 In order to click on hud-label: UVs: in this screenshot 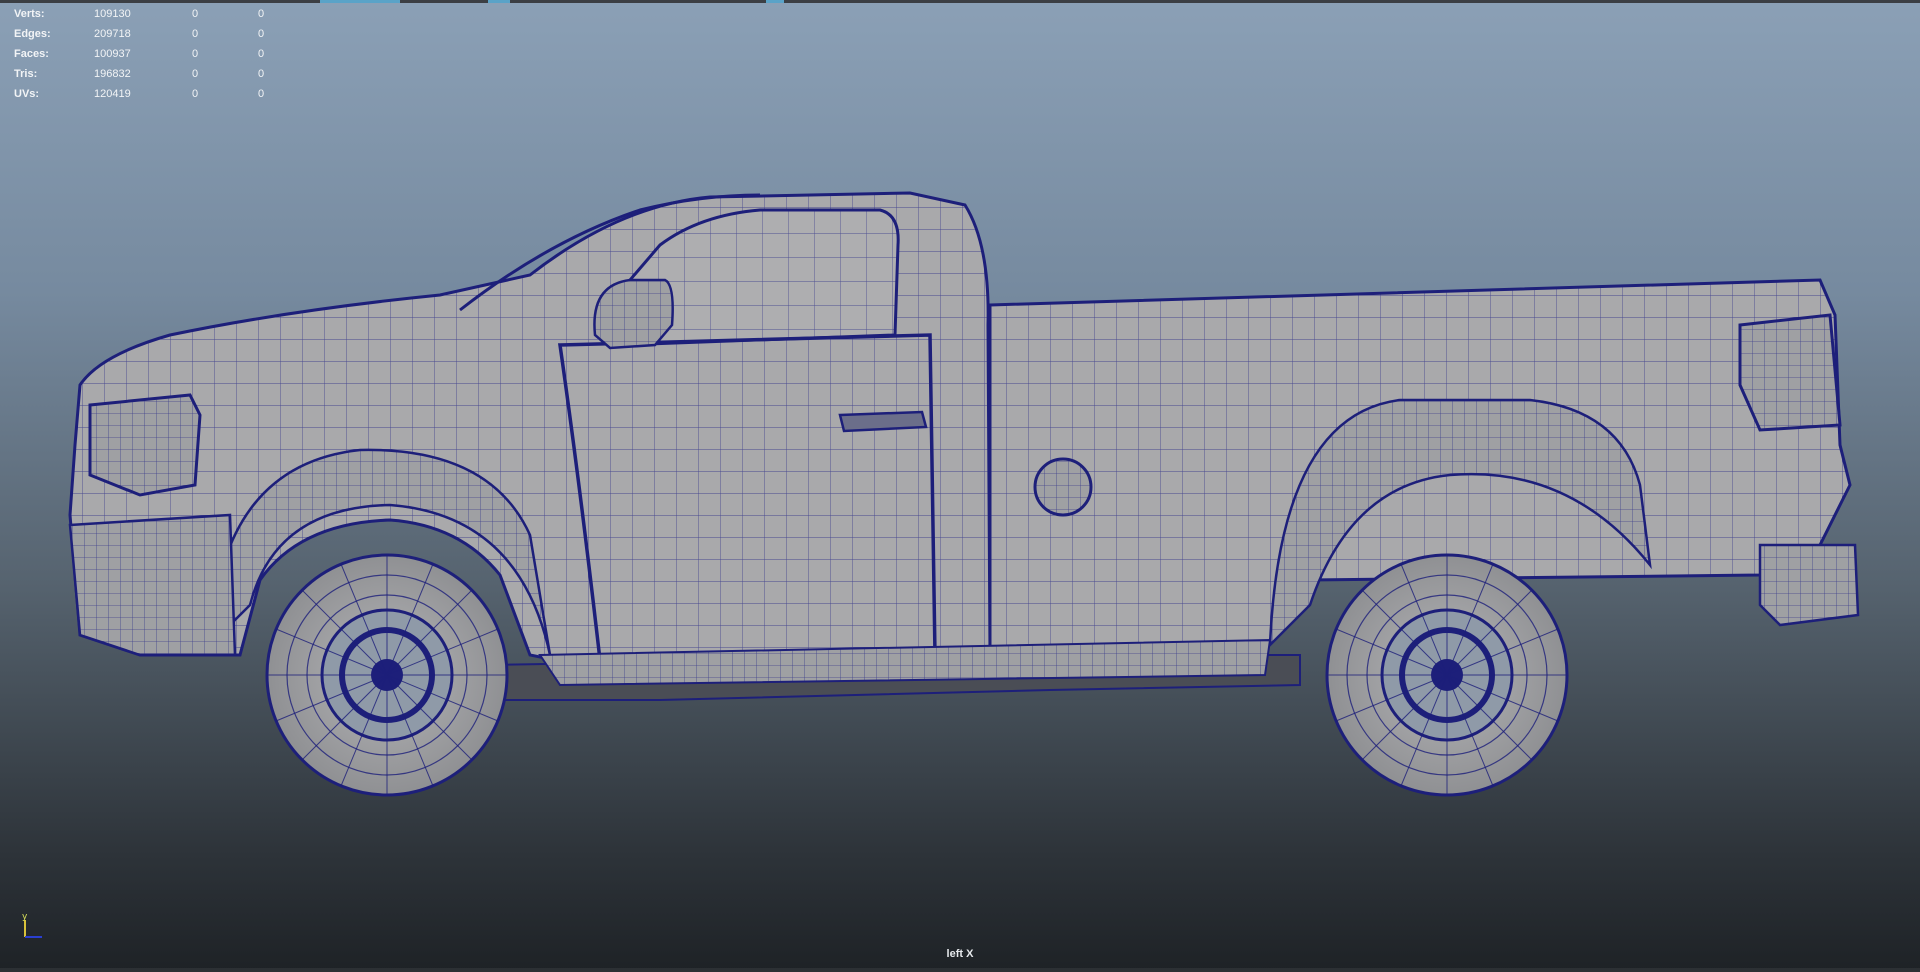, I will do `click(27, 94)`.